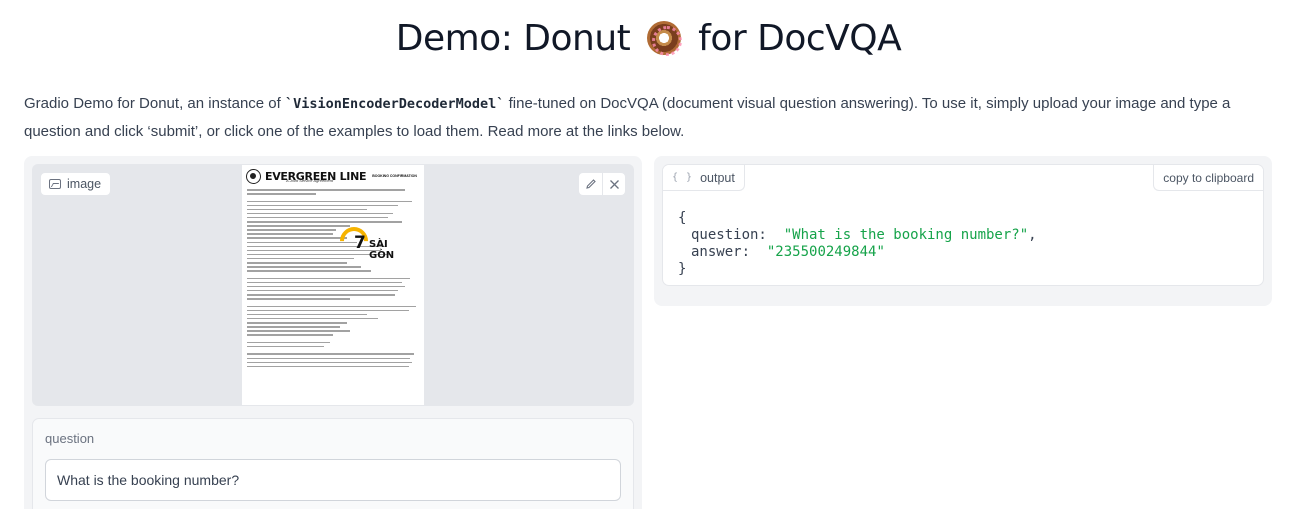 Image resolution: width=1297 pixels, height=509 pixels. I want to click on pencil-icon, so click(590, 184).